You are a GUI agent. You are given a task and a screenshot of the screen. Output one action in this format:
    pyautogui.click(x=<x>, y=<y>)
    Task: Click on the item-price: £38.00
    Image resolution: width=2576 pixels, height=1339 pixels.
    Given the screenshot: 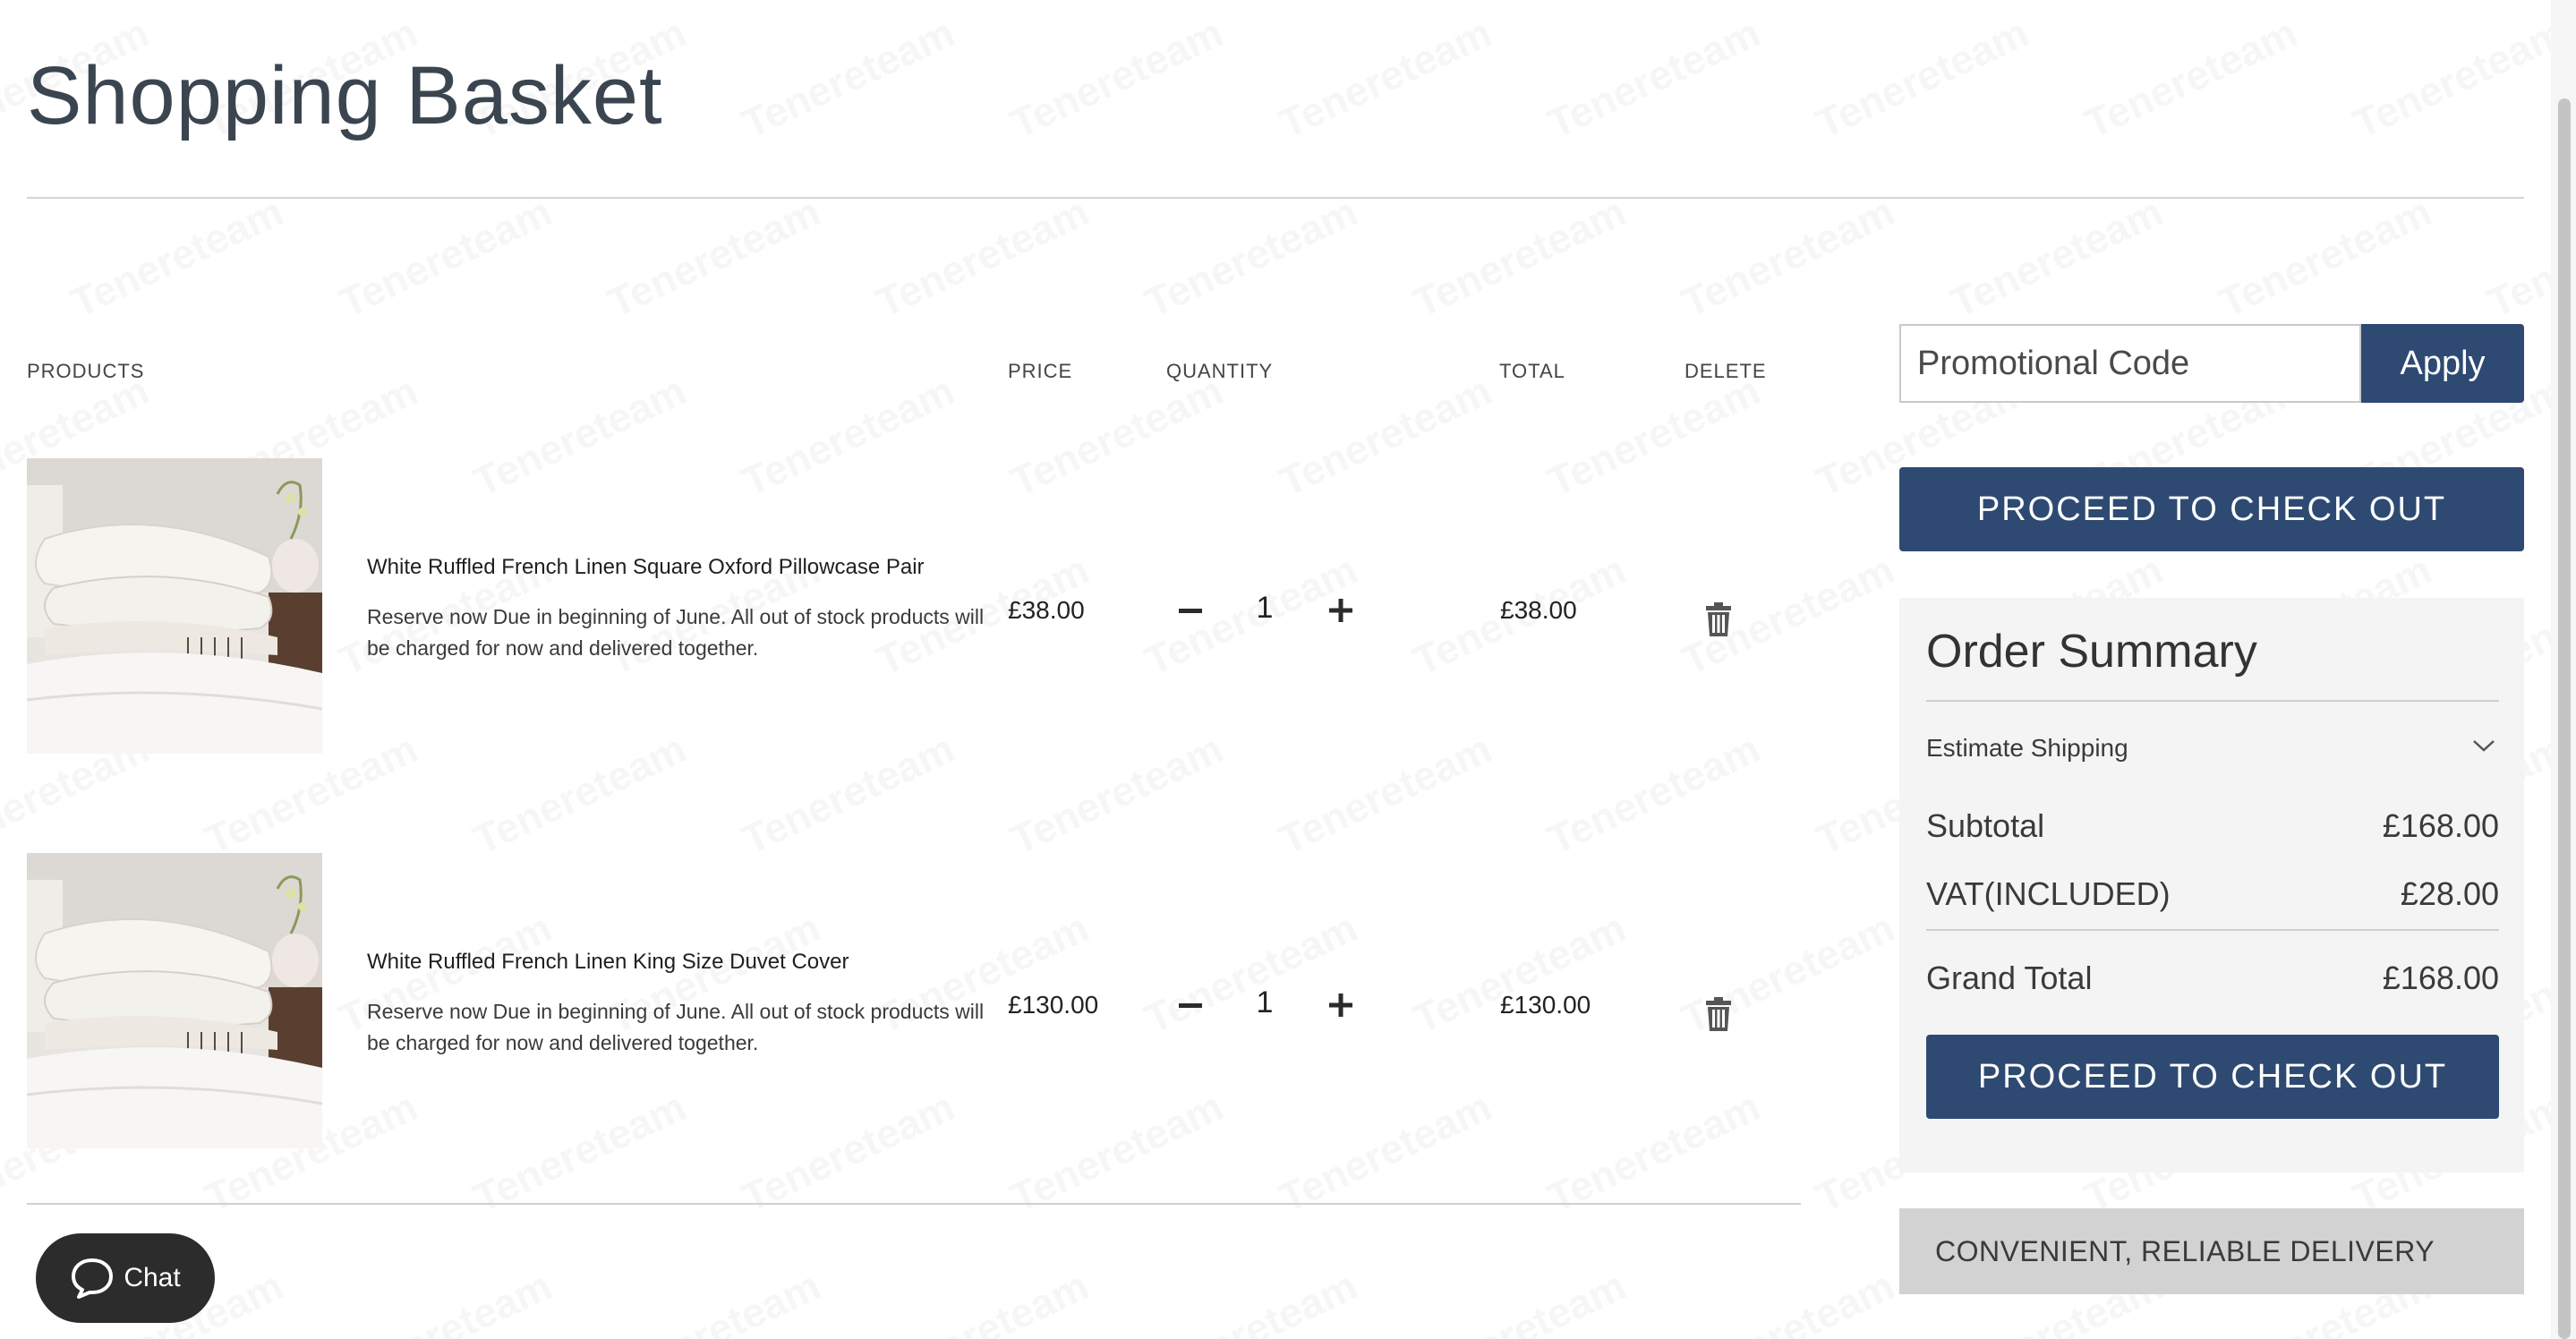 What is the action you would take?
    pyautogui.click(x=1046, y=610)
    